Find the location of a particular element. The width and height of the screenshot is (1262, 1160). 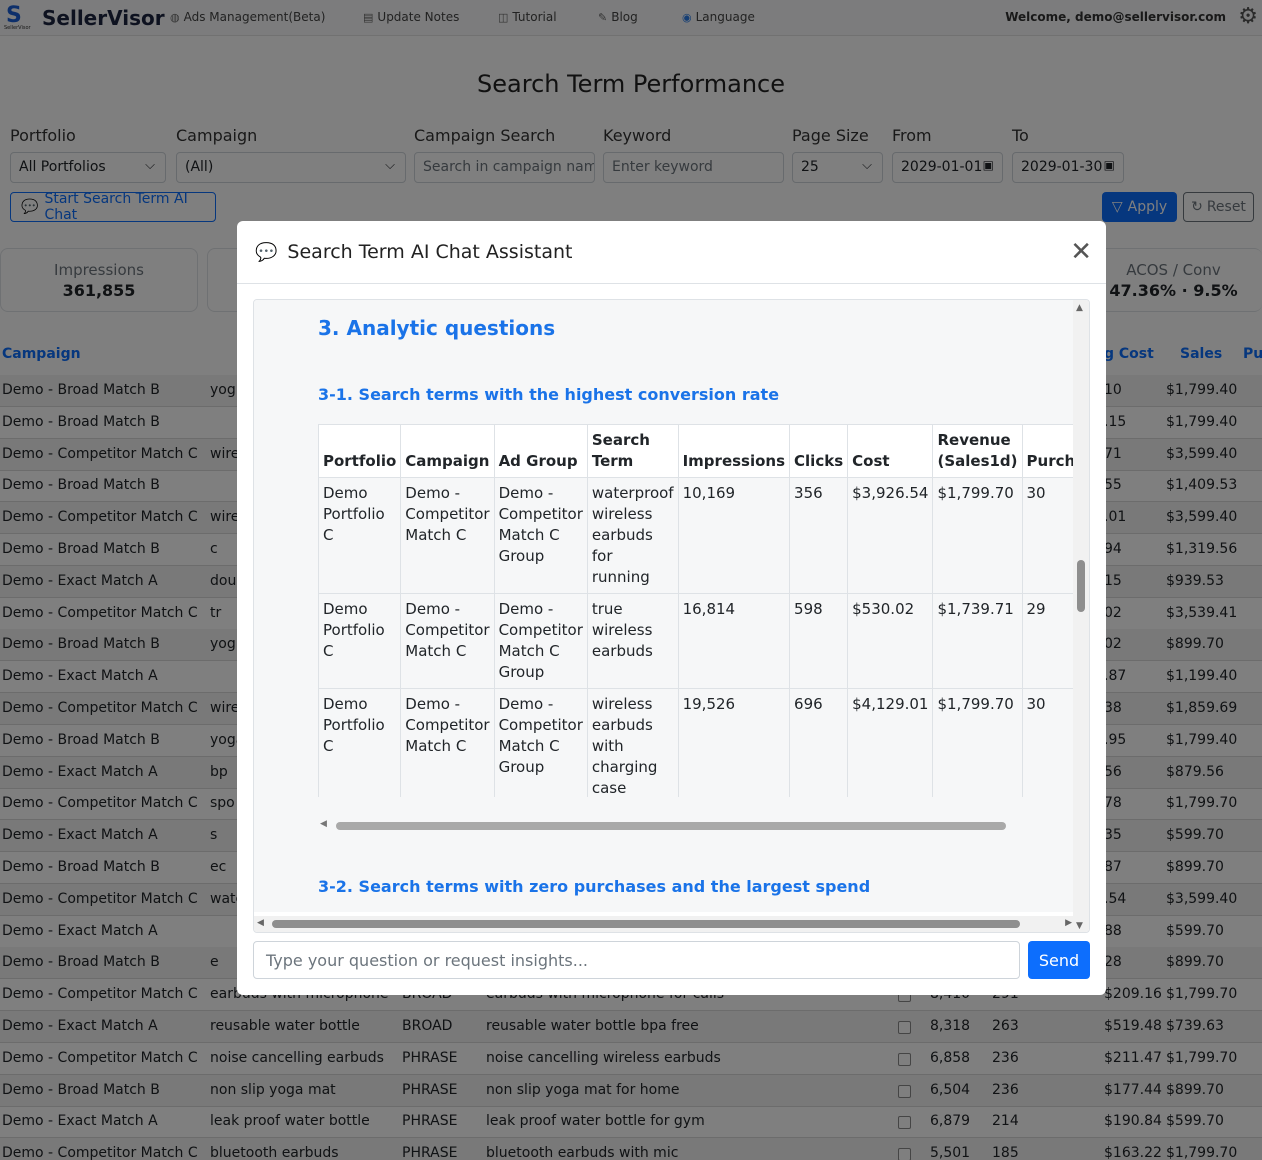

table-horizontal-scrollbar: ◀ is located at coordinates (696, 825).